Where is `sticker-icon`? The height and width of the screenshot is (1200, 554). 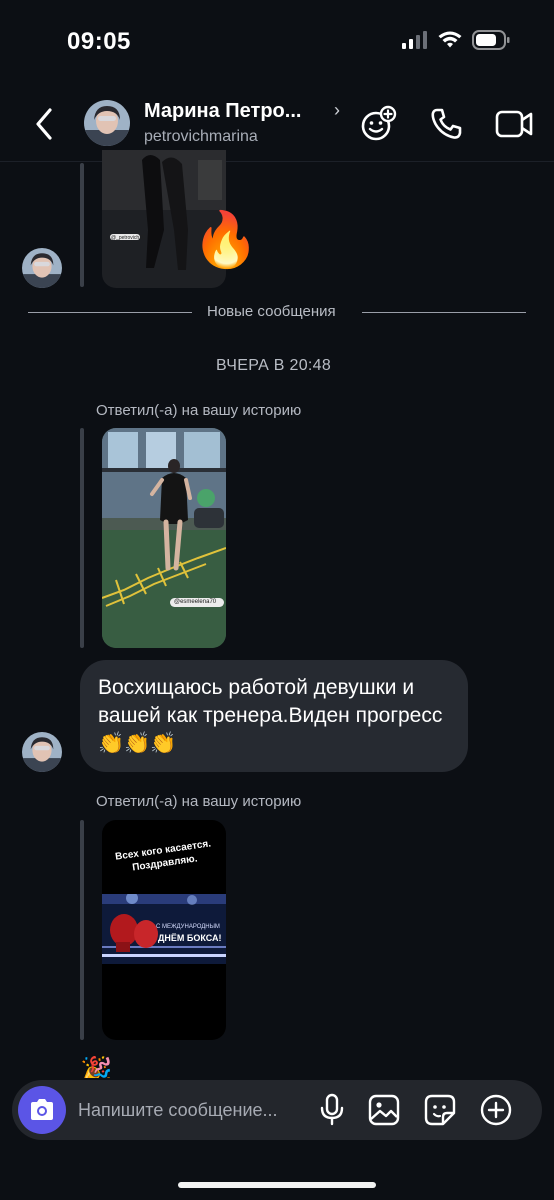
sticker-icon is located at coordinates (440, 1110).